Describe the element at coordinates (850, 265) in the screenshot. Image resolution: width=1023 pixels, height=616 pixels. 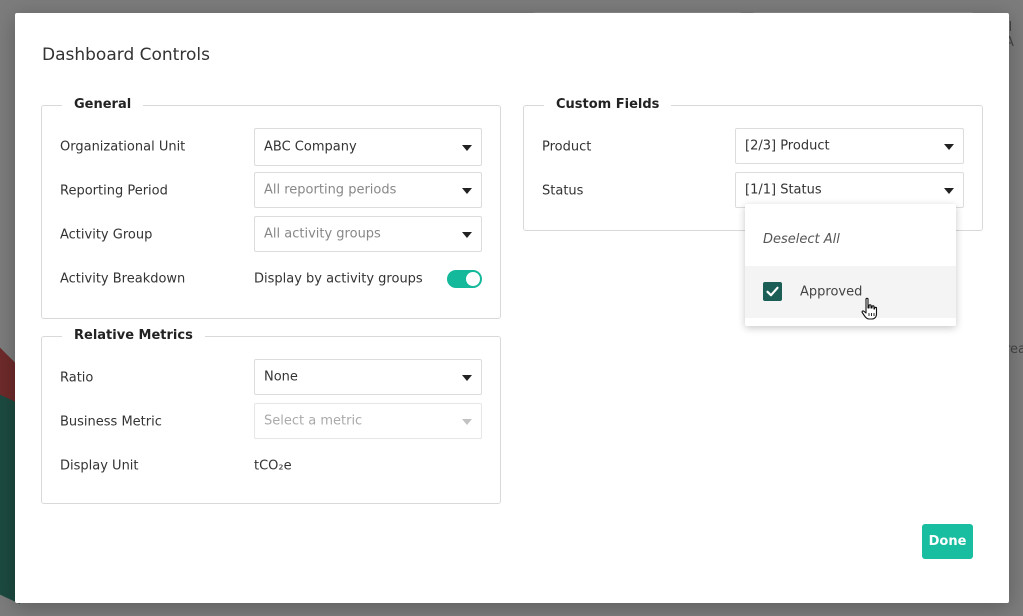
I see `status-dropdown-menu: Deselect All Approved` at that location.